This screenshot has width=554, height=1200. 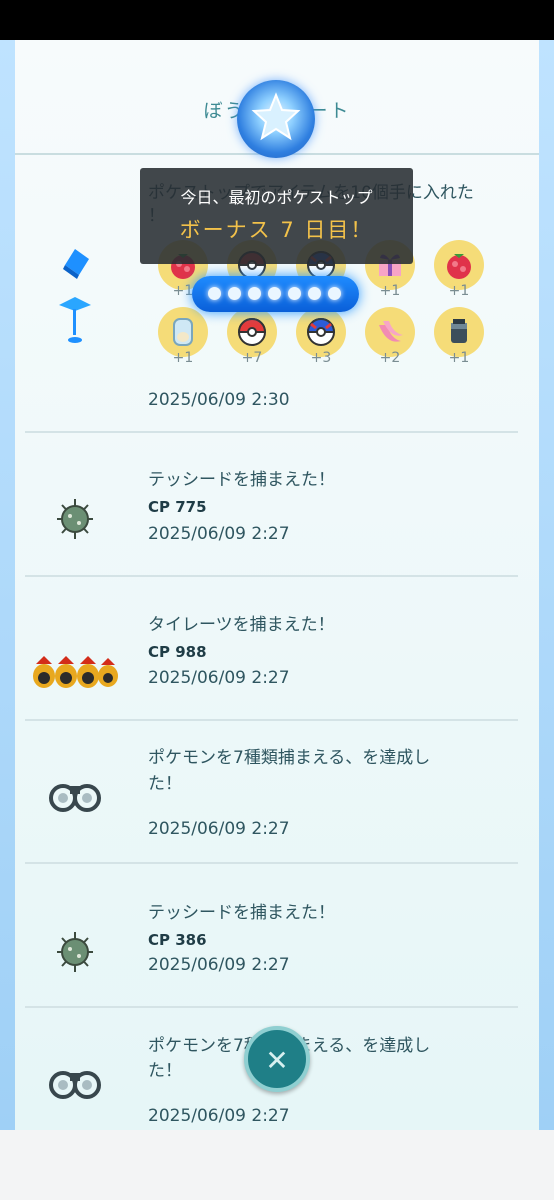 What do you see at coordinates (177, 652) in the screenshot?
I see `entry-cp: CP 988` at bounding box center [177, 652].